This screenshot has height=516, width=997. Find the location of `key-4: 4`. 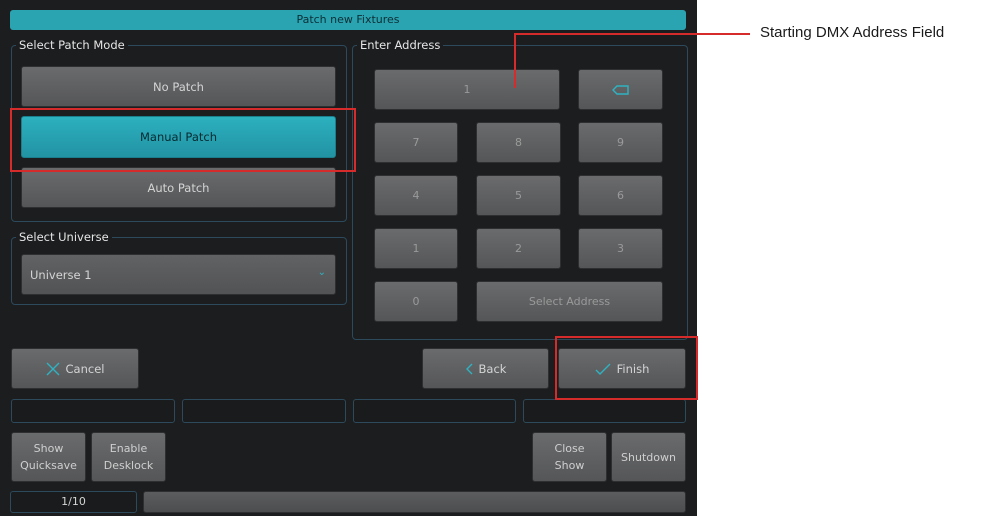

key-4: 4 is located at coordinates (416, 195).